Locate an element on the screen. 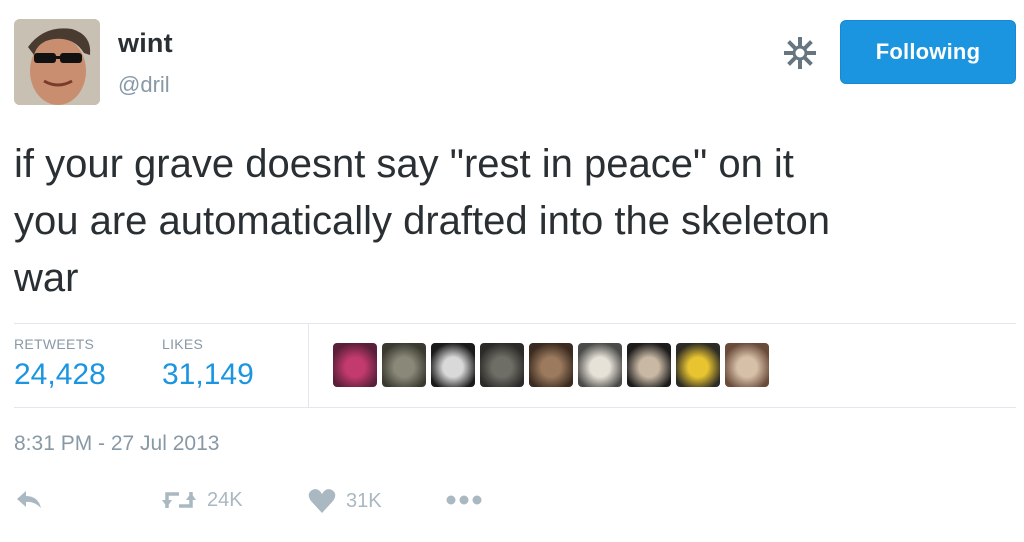 The width and height of the screenshot is (1024, 542). stats-divider is located at coordinates (308, 365).